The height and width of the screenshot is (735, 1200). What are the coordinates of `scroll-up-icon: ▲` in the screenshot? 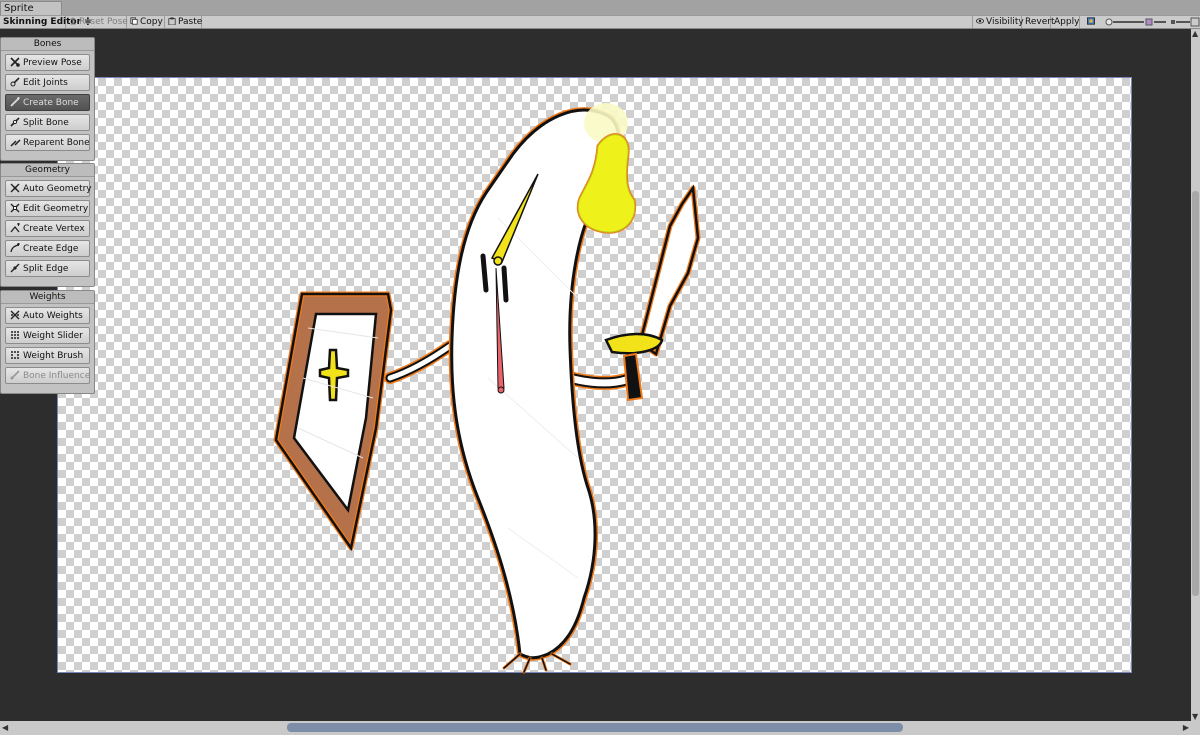 It's located at (1195, 33).